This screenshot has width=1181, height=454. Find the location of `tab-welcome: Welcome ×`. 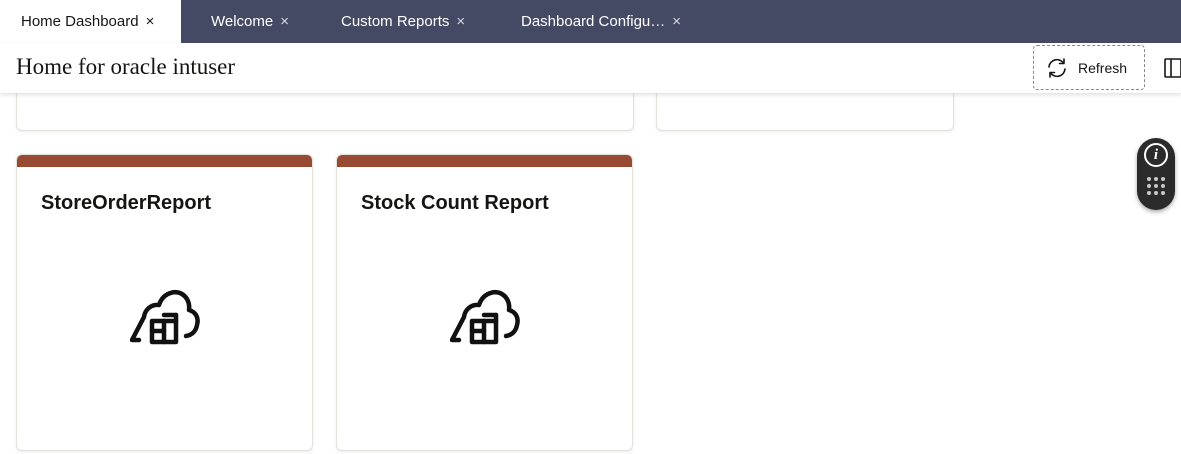

tab-welcome: Welcome × is located at coordinates (250, 21).